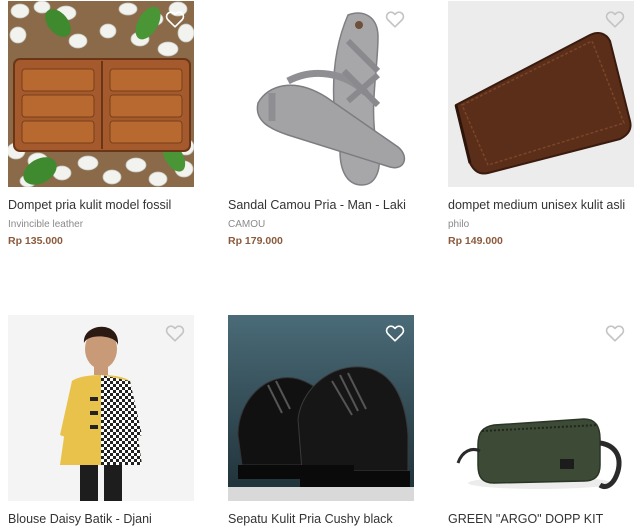 This screenshot has height=532, width=640. What do you see at coordinates (321, 94) in the screenshot?
I see `grey-sandal-image` at bounding box center [321, 94].